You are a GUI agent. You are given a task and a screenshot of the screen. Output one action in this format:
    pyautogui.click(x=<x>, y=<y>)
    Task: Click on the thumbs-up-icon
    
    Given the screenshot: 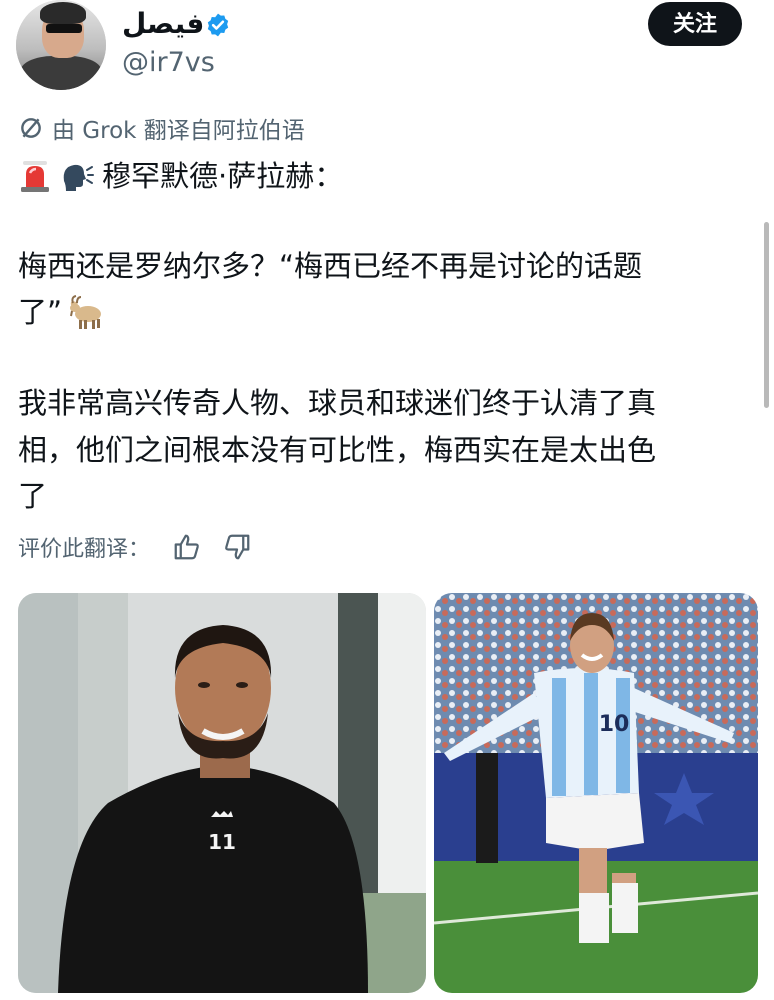 What is the action you would take?
    pyautogui.click(x=187, y=547)
    